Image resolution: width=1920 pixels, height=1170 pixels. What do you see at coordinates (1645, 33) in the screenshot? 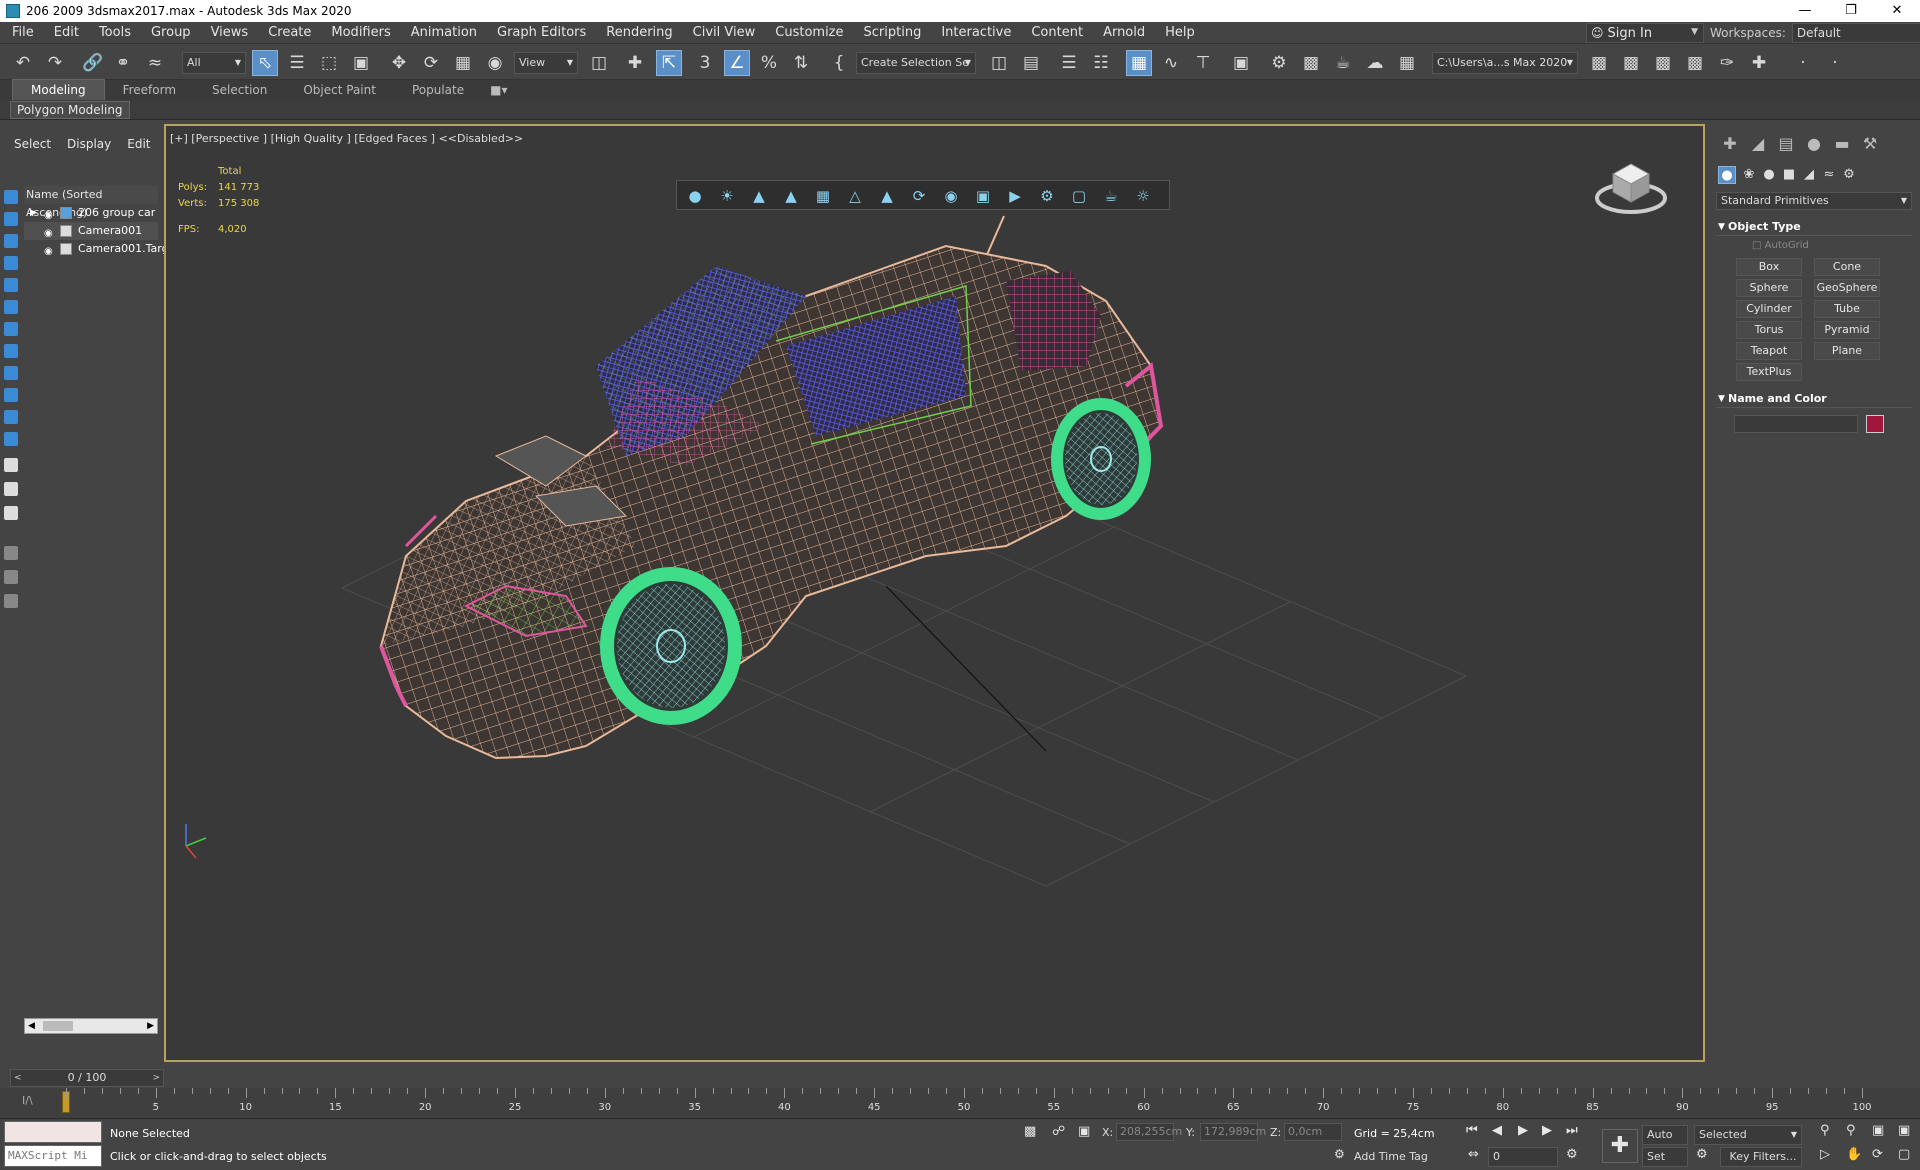
I see `sign-in-dropdown: ☺ Sign In ▼` at bounding box center [1645, 33].